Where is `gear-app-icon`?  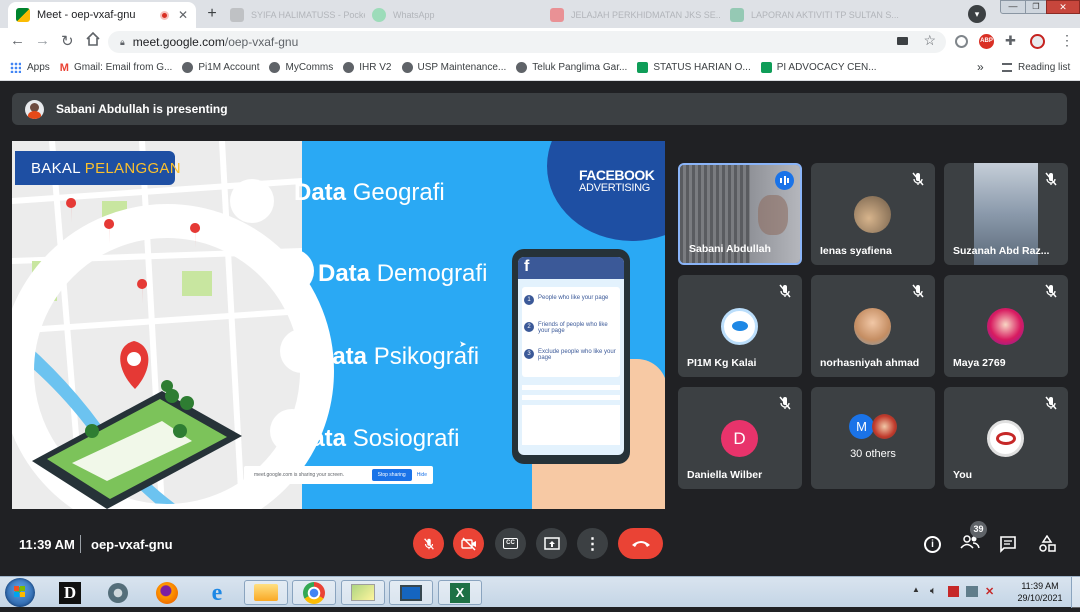
gear-app-icon is located at coordinates (118, 592).